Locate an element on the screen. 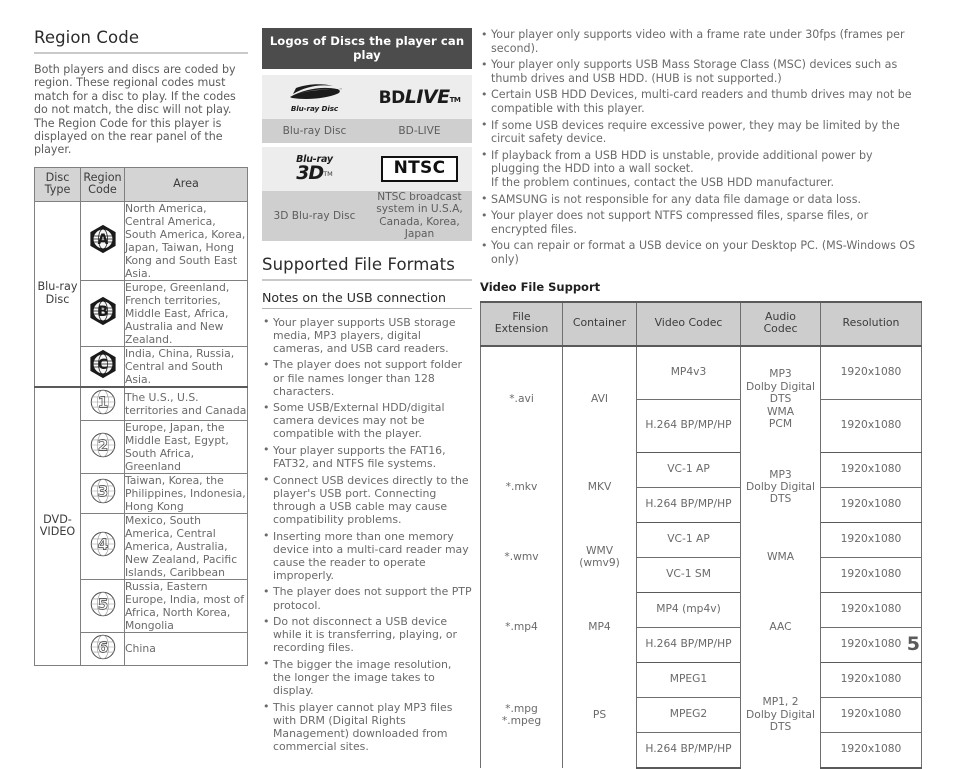 This screenshot has height=769, width=954. bd-live-bd-text: BD is located at coordinates (392, 97).